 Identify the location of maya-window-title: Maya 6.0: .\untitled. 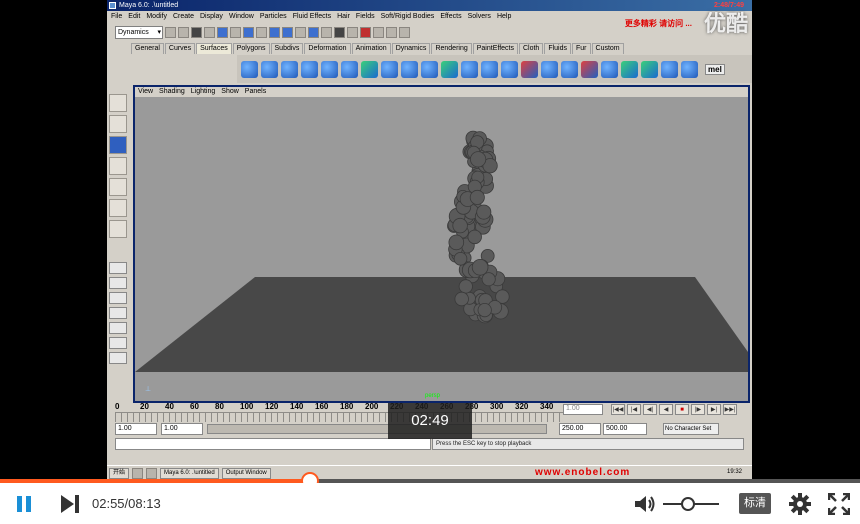
(149, 5).